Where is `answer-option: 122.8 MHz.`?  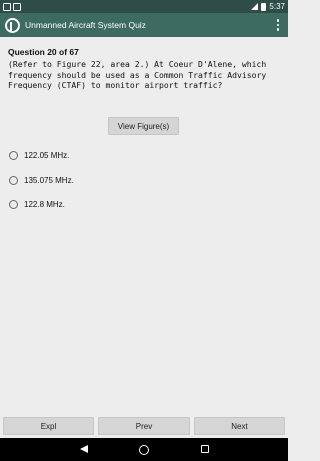 answer-option: 122.8 MHz. is located at coordinates (37, 204).